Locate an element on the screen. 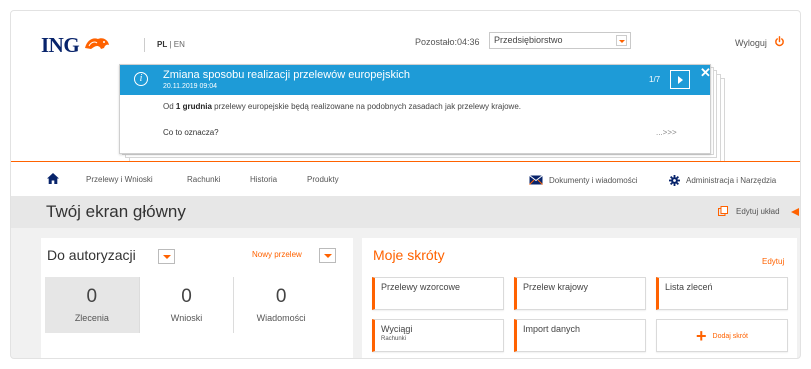 The height and width of the screenshot is (369, 811). session-timer-label: Pozostało: is located at coordinates (436, 42).